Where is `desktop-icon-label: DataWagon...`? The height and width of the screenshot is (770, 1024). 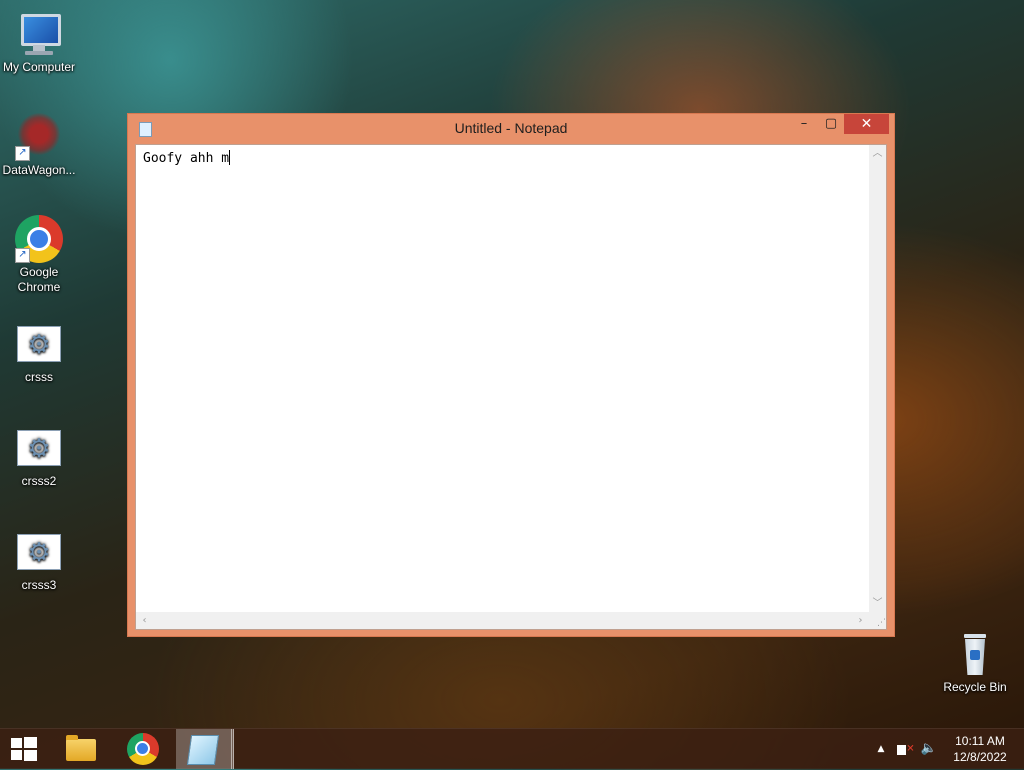
desktop-icon-label: DataWagon... is located at coordinates (39, 170).